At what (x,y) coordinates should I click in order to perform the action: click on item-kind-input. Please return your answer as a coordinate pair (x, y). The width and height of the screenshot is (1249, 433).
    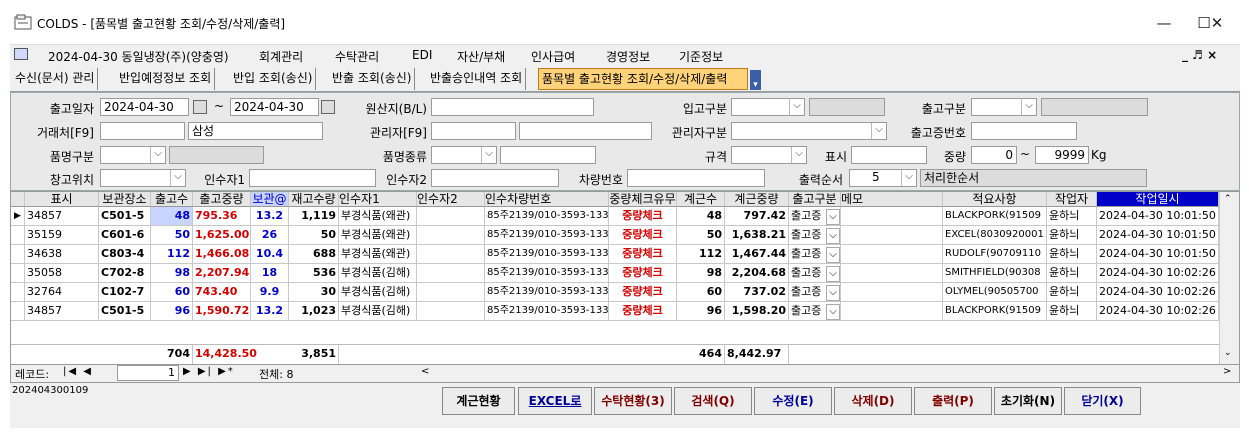
    Looking at the image, I should click on (548, 155).